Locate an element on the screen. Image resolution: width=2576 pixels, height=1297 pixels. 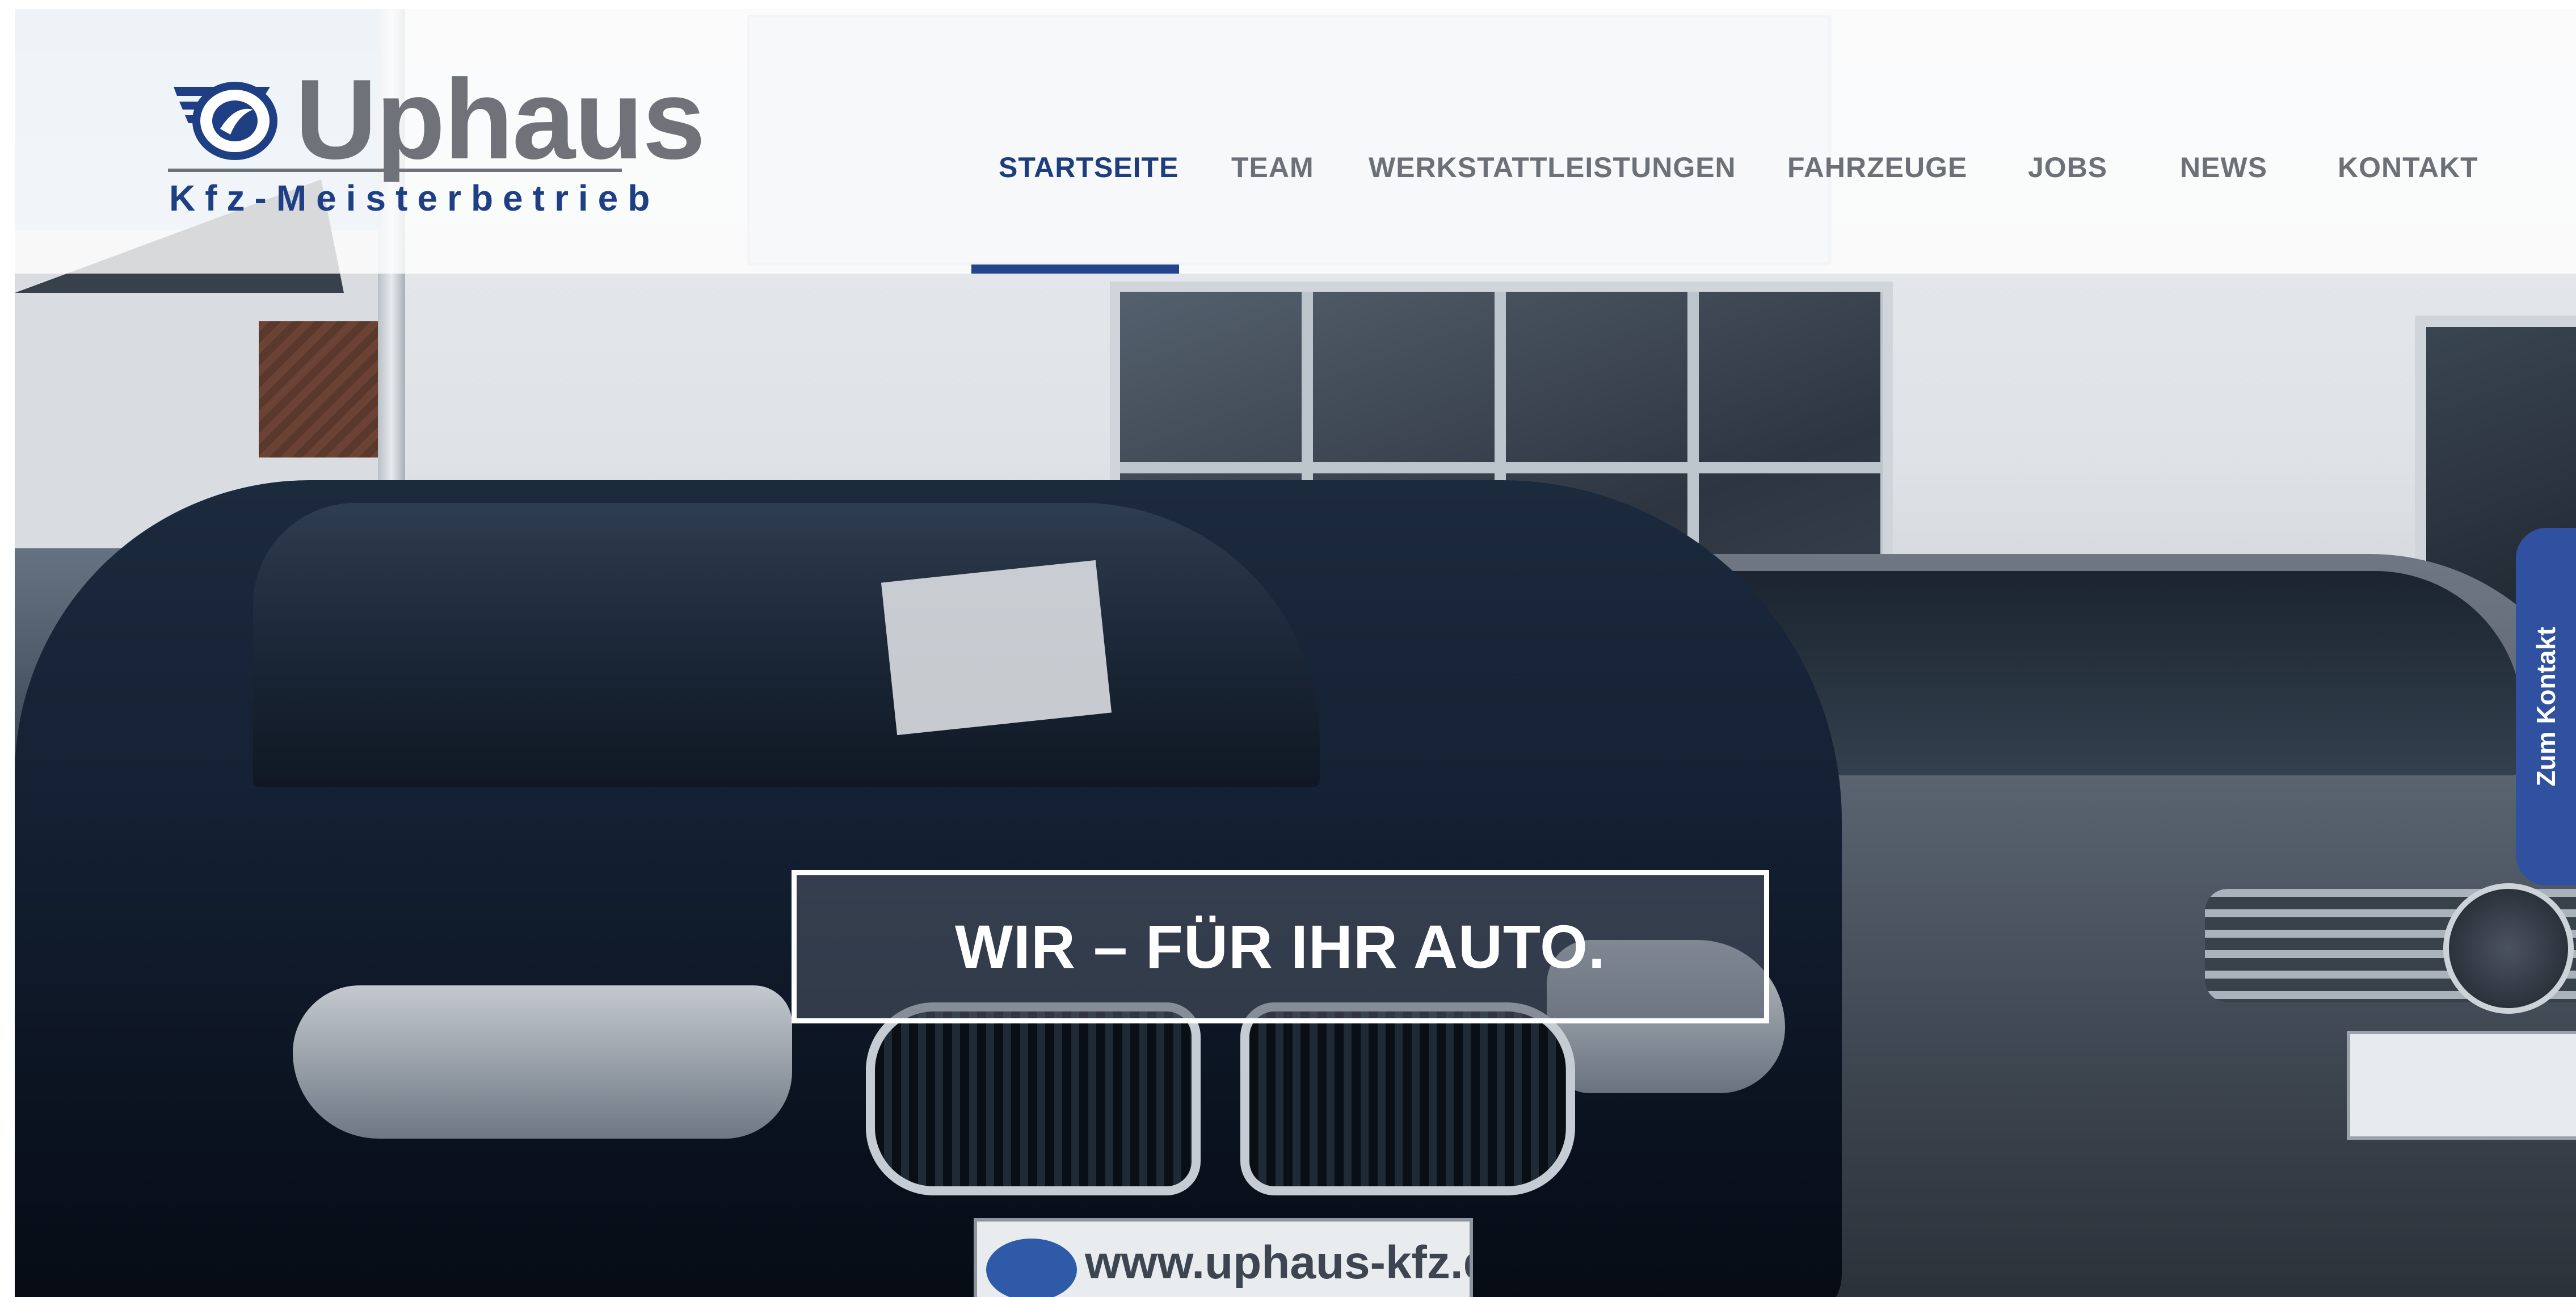
neighbor-roof-tiles is located at coordinates (321, 389).